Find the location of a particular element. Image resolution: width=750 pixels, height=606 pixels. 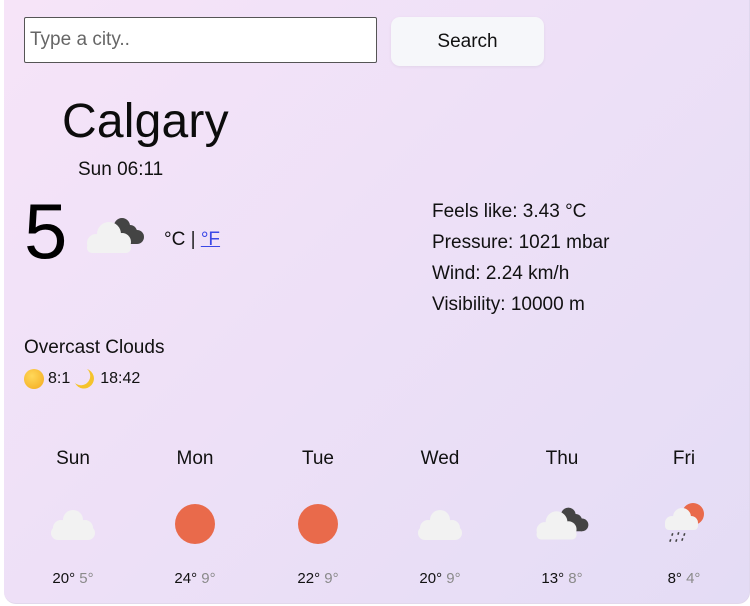

forecast-high: 22° is located at coordinates (309, 578).